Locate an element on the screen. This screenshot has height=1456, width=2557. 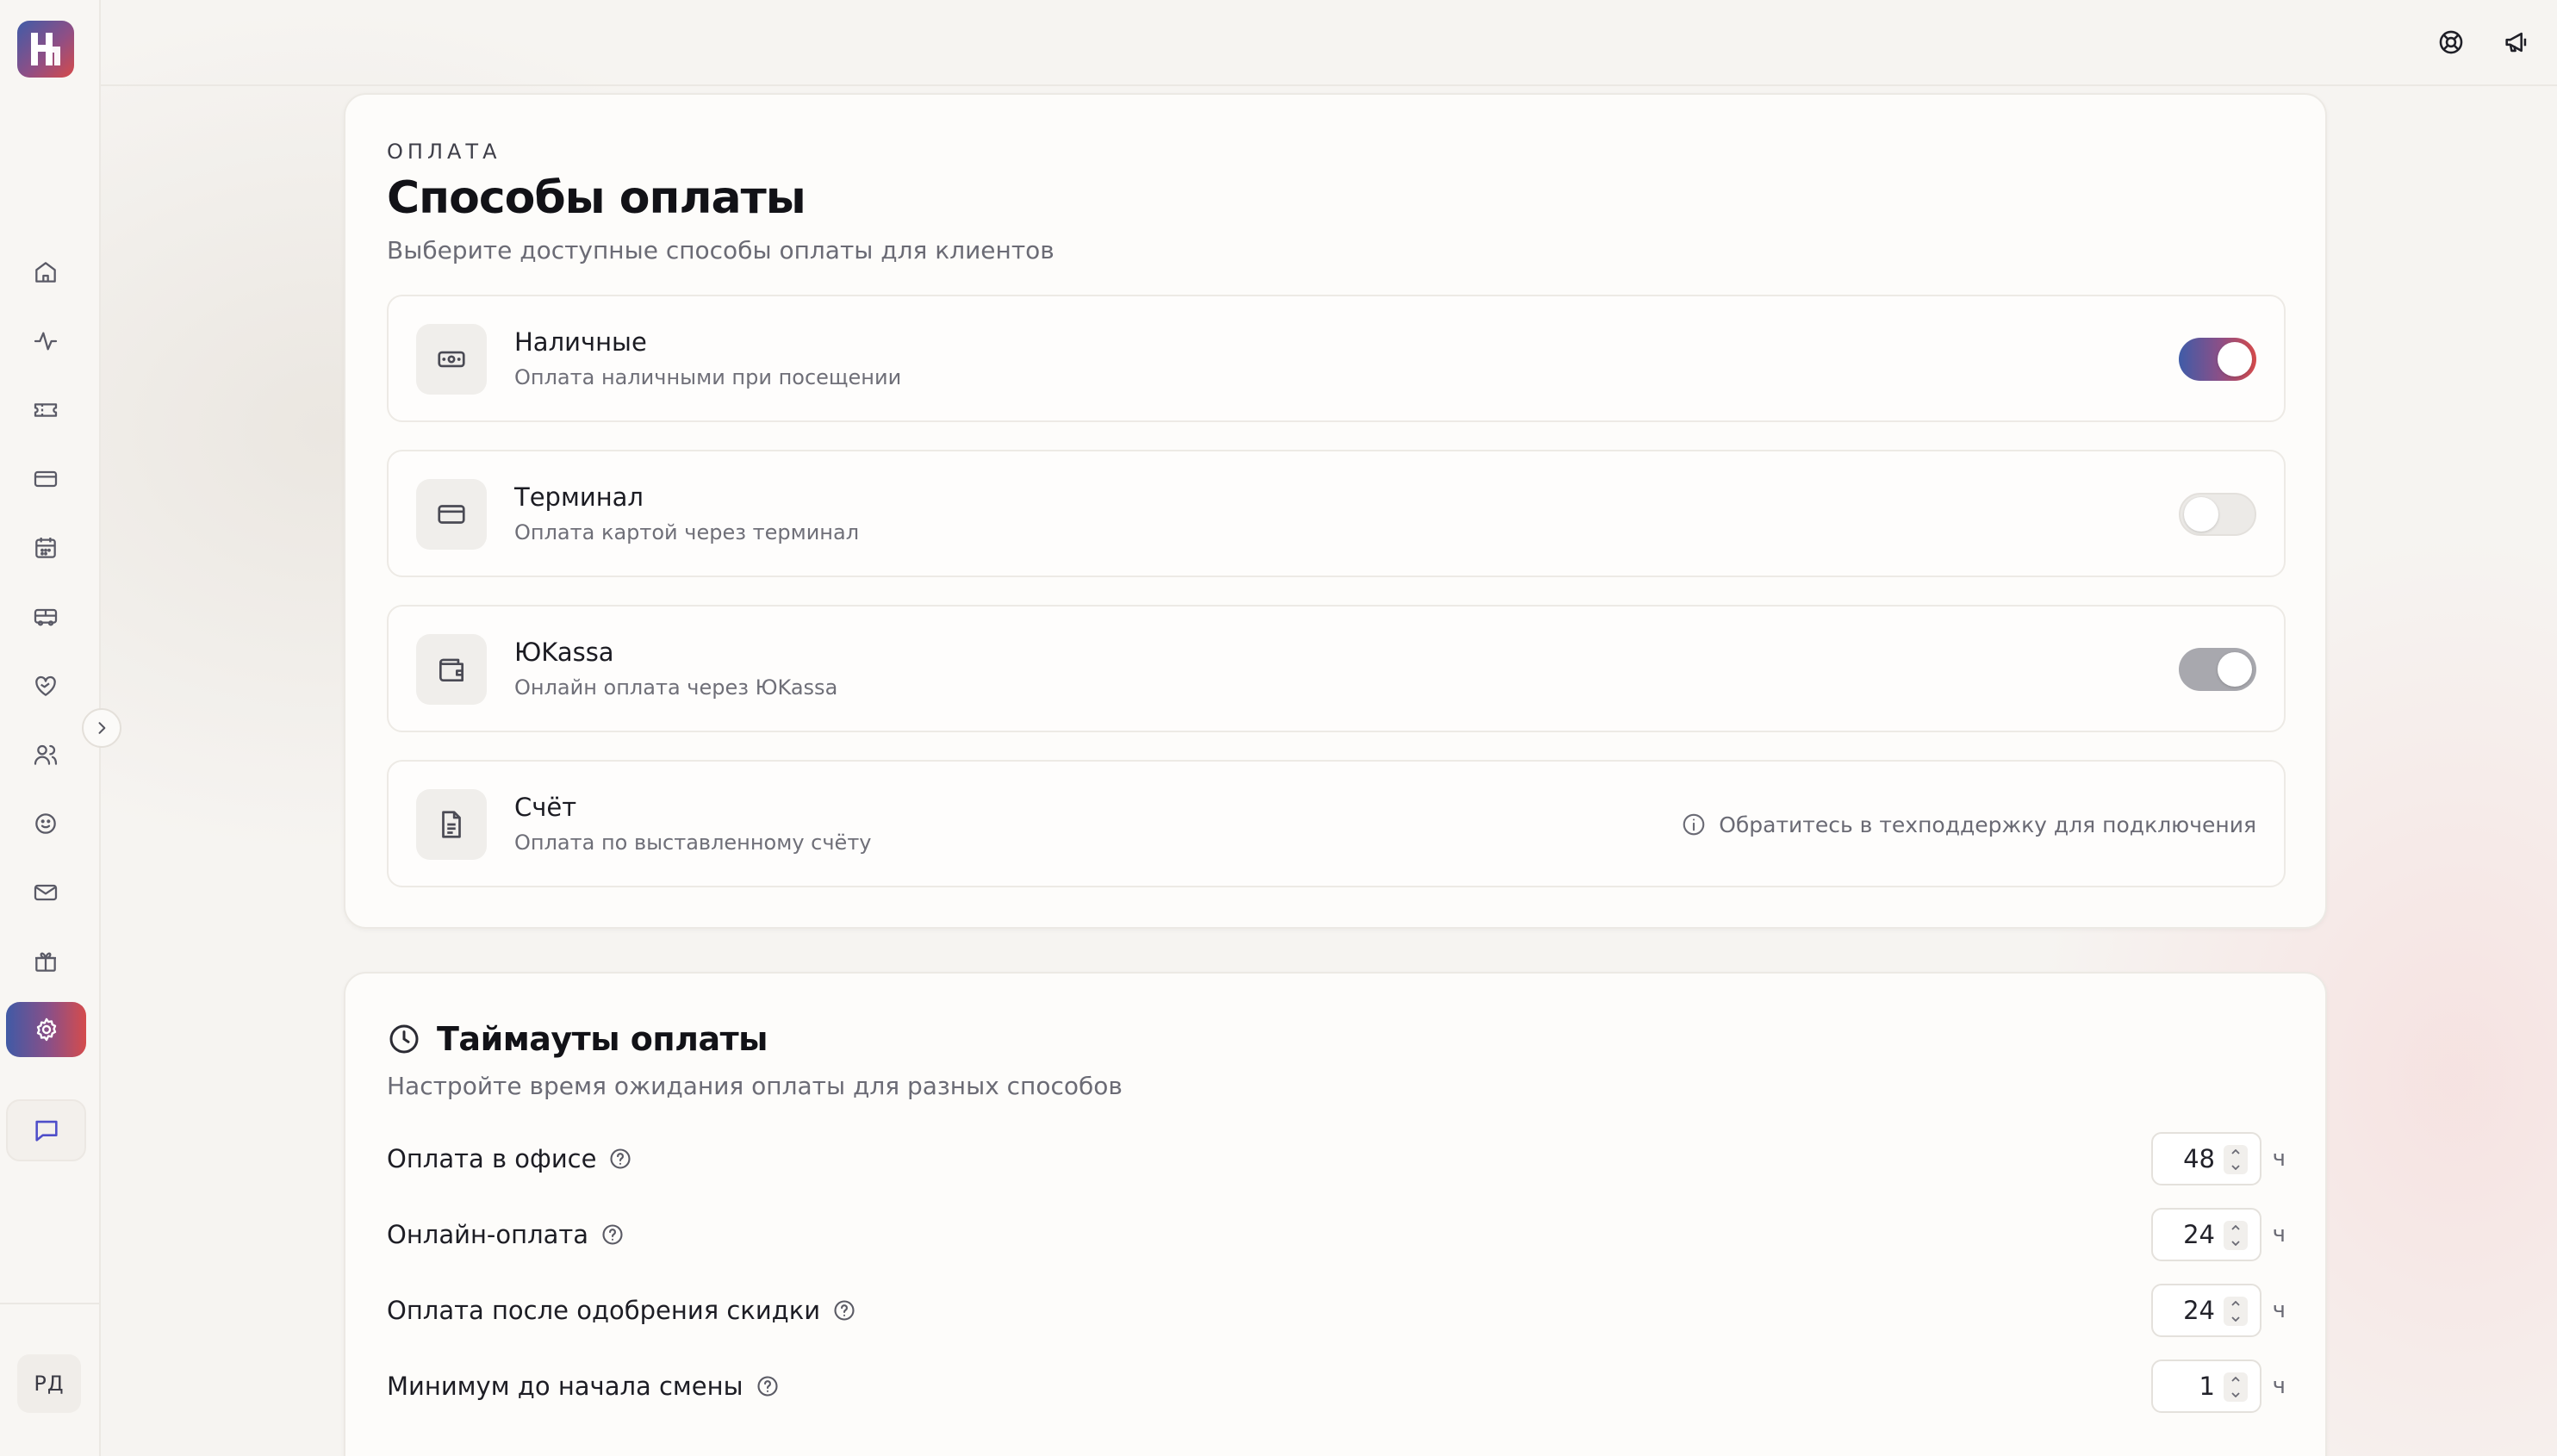
office-timeout-input: 48 is located at coordinates (2206, 1158).